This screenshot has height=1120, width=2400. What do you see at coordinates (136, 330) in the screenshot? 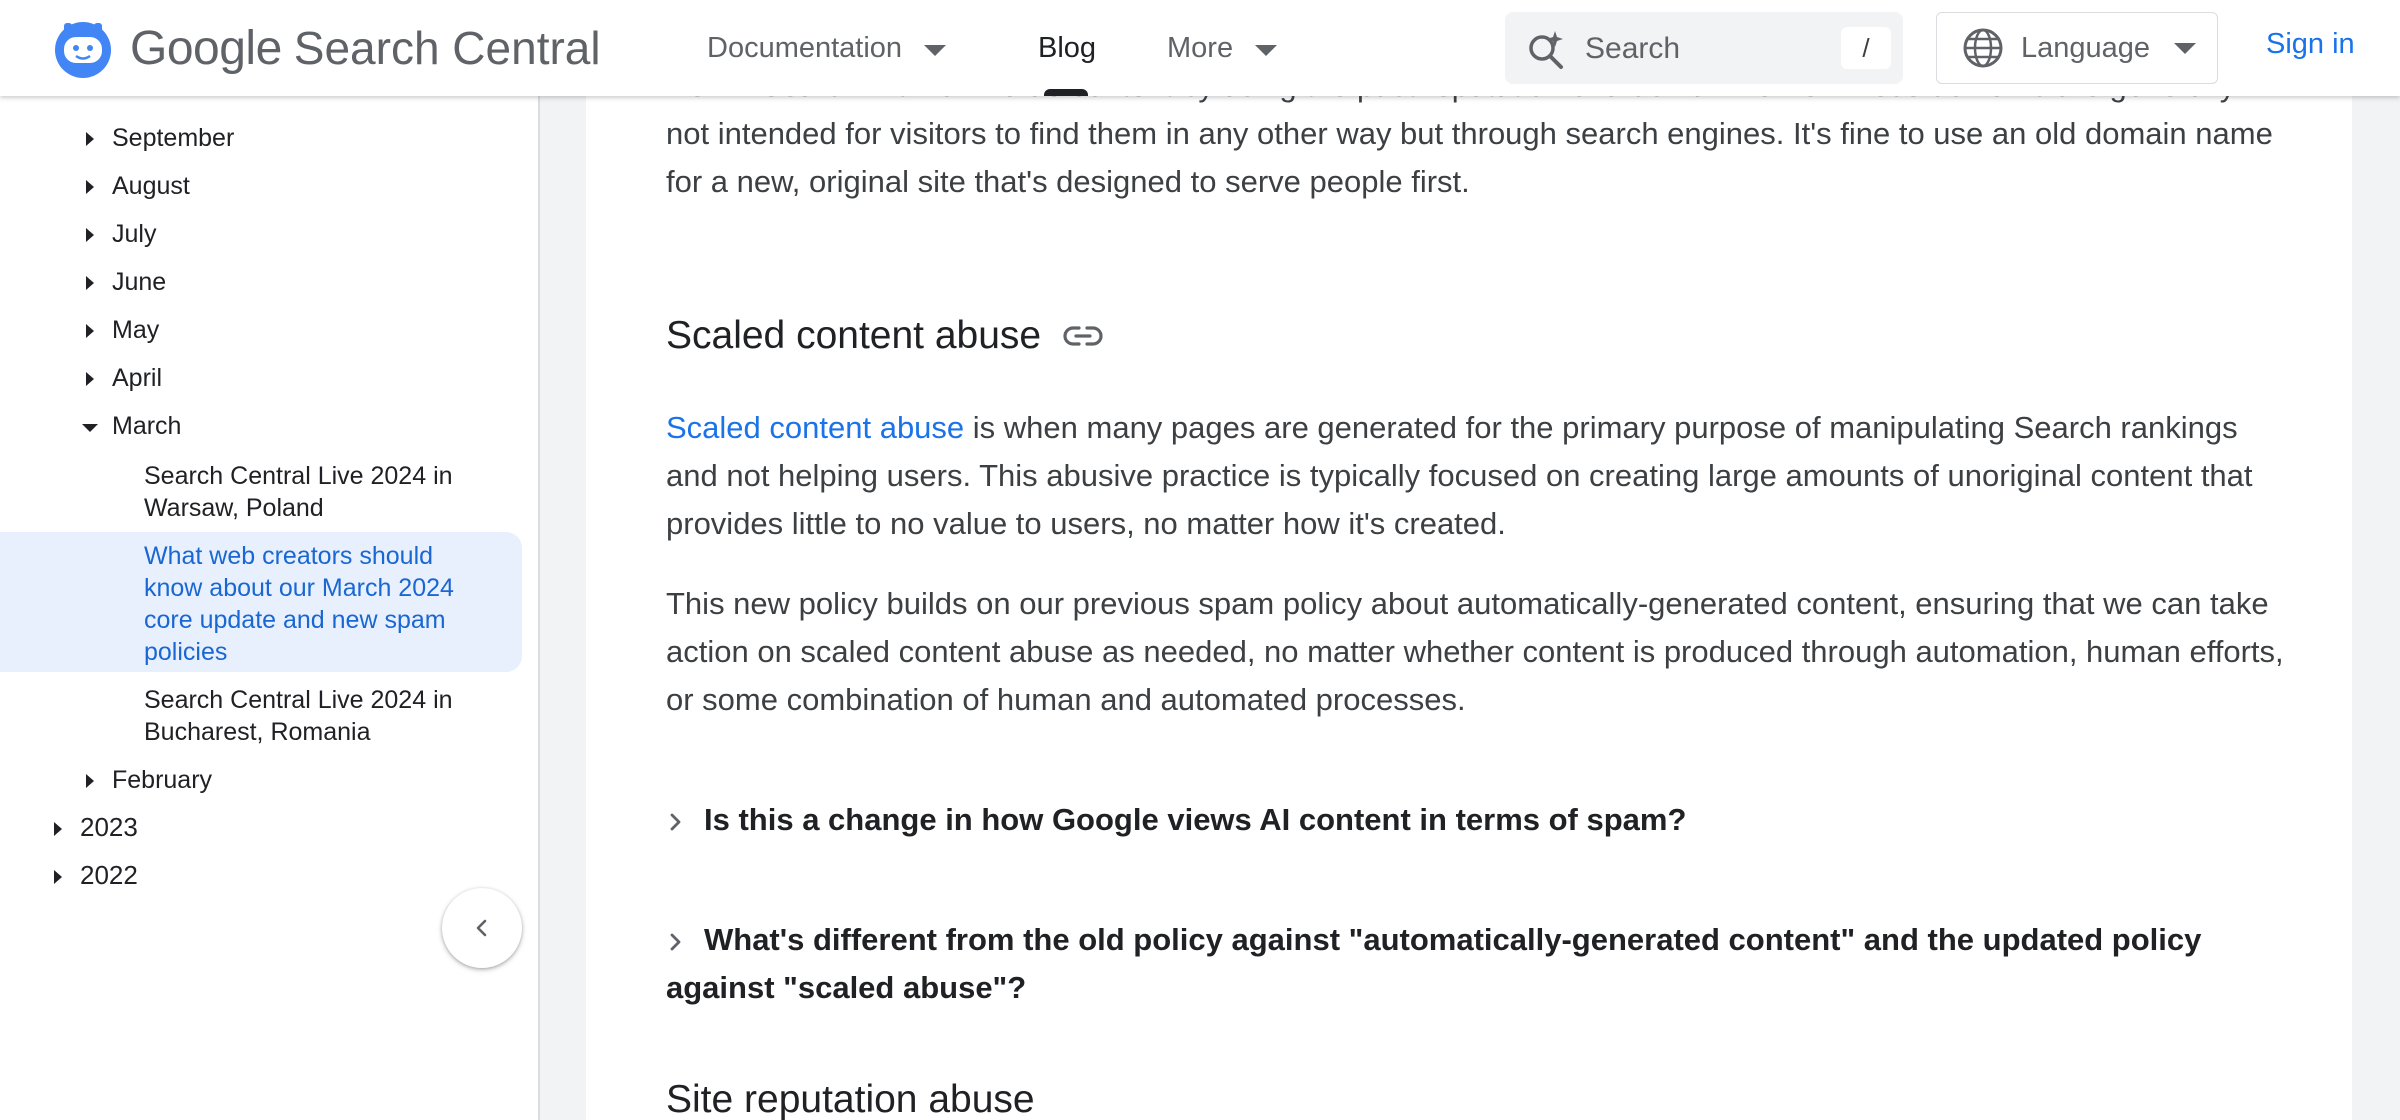
I see `sidebar-item-label: May` at bounding box center [136, 330].